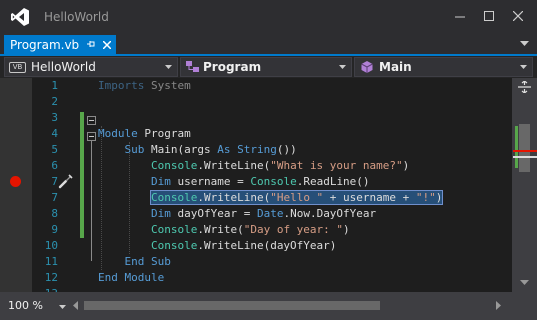  What do you see at coordinates (25, 305) in the screenshot?
I see `zoom-level: 100 %` at bounding box center [25, 305].